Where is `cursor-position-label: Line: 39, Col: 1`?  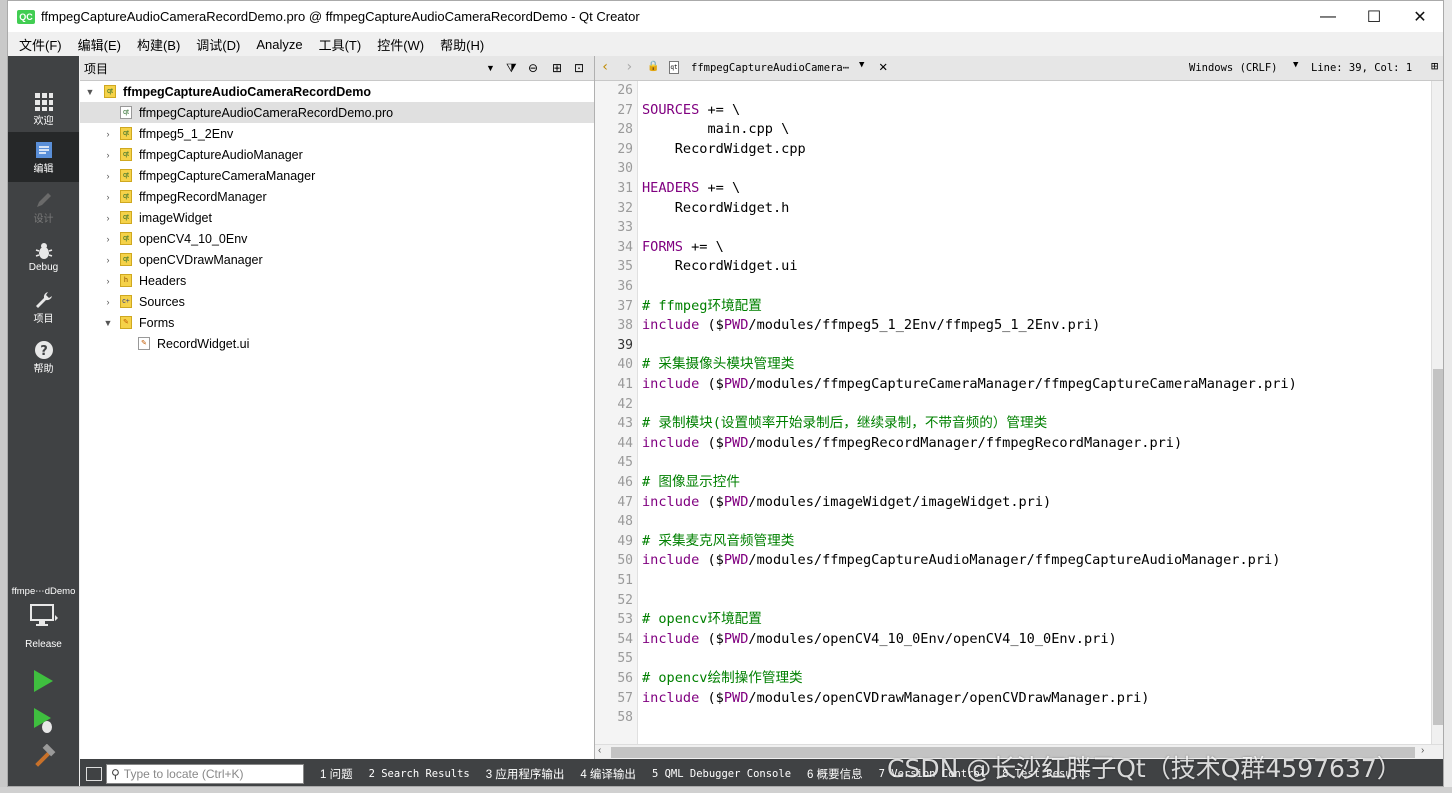 cursor-position-label: Line: 39, Col: 1 is located at coordinates (1361, 68).